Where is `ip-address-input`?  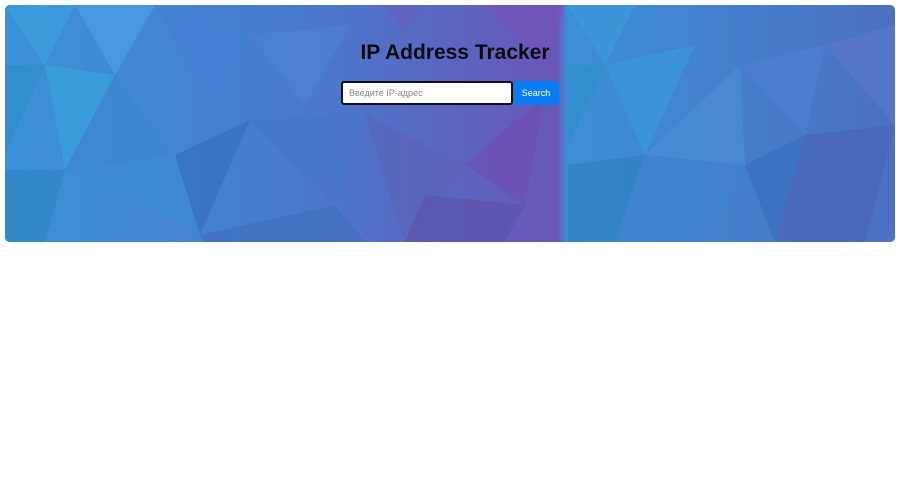 ip-address-input is located at coordinates (427, 93).